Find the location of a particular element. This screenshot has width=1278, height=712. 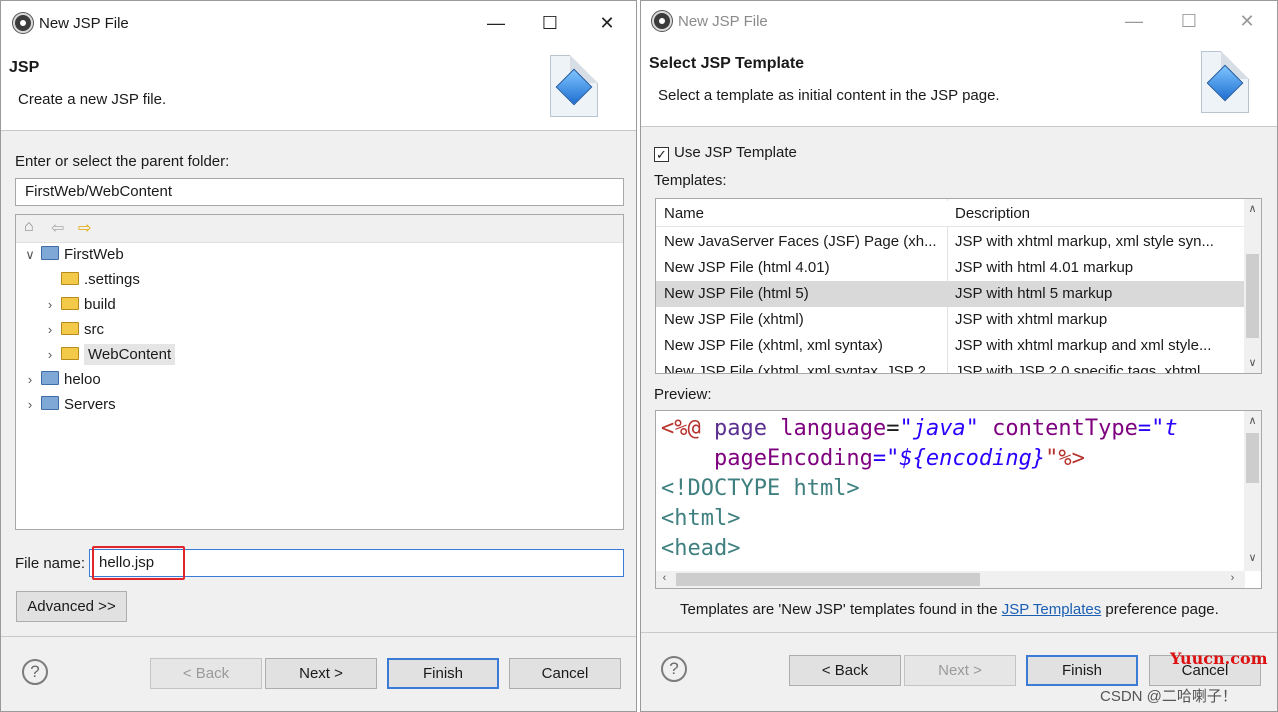

checkbox-checked-icon: ✓ is located at coordinates (661, 154).